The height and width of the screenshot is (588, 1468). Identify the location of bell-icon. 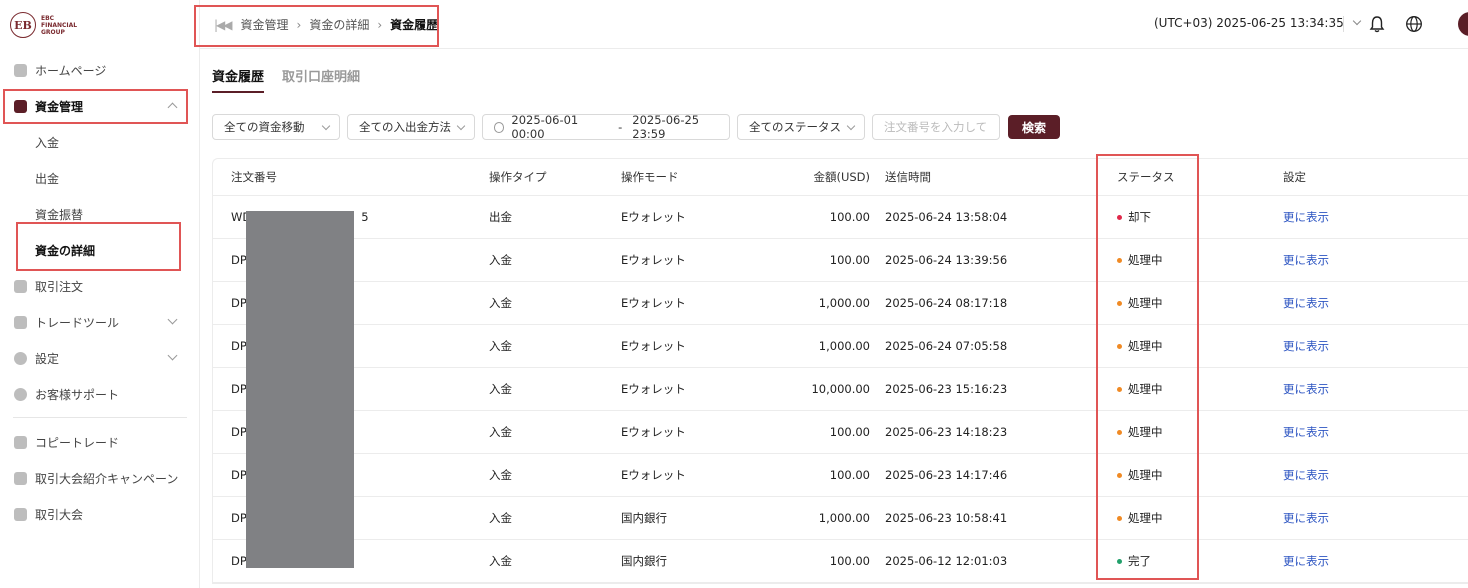
(1377, 24).